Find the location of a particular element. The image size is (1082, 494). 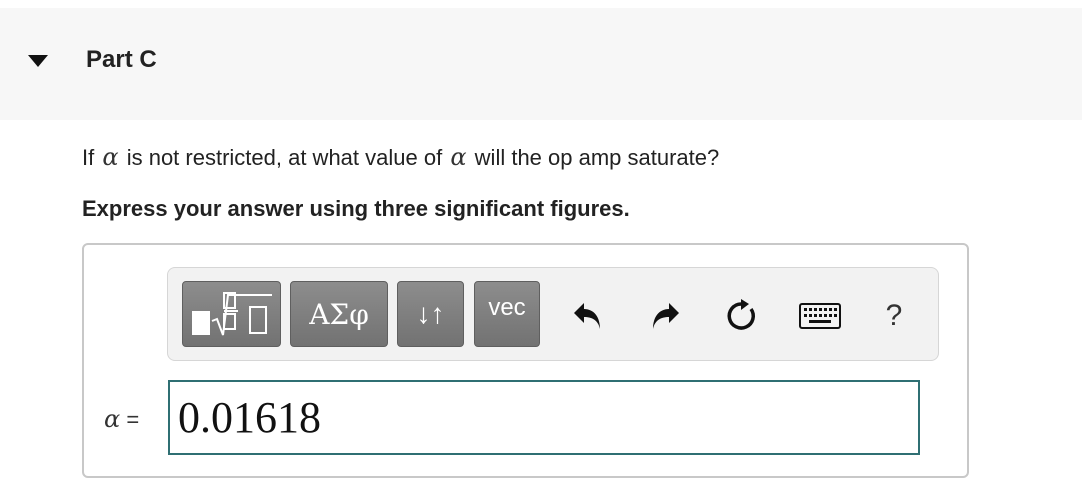

templates-icon is located at coordinates (231, 314).